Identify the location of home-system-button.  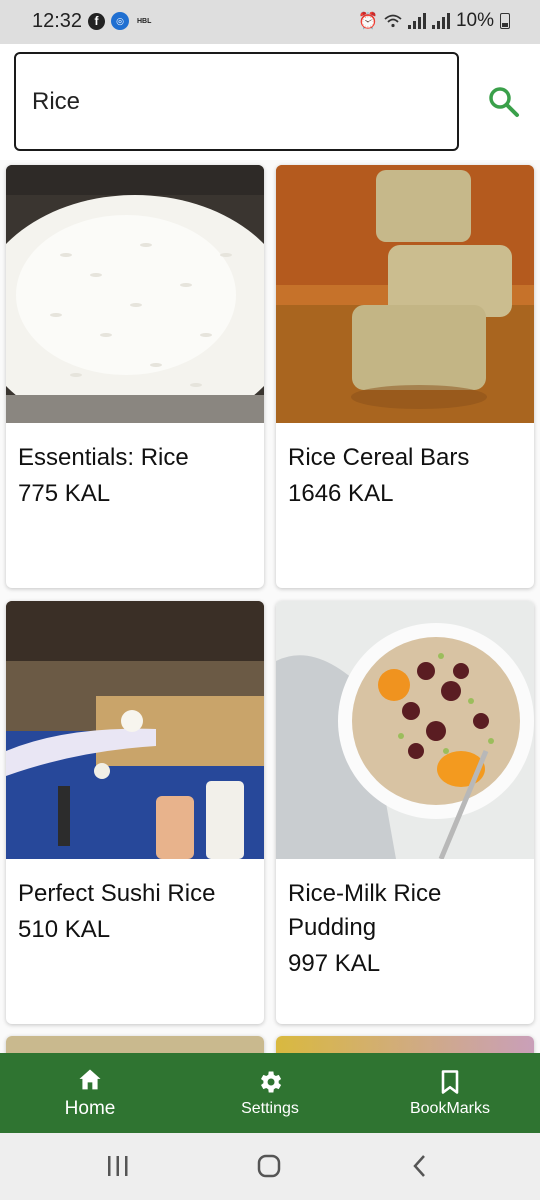
(269, 1166).